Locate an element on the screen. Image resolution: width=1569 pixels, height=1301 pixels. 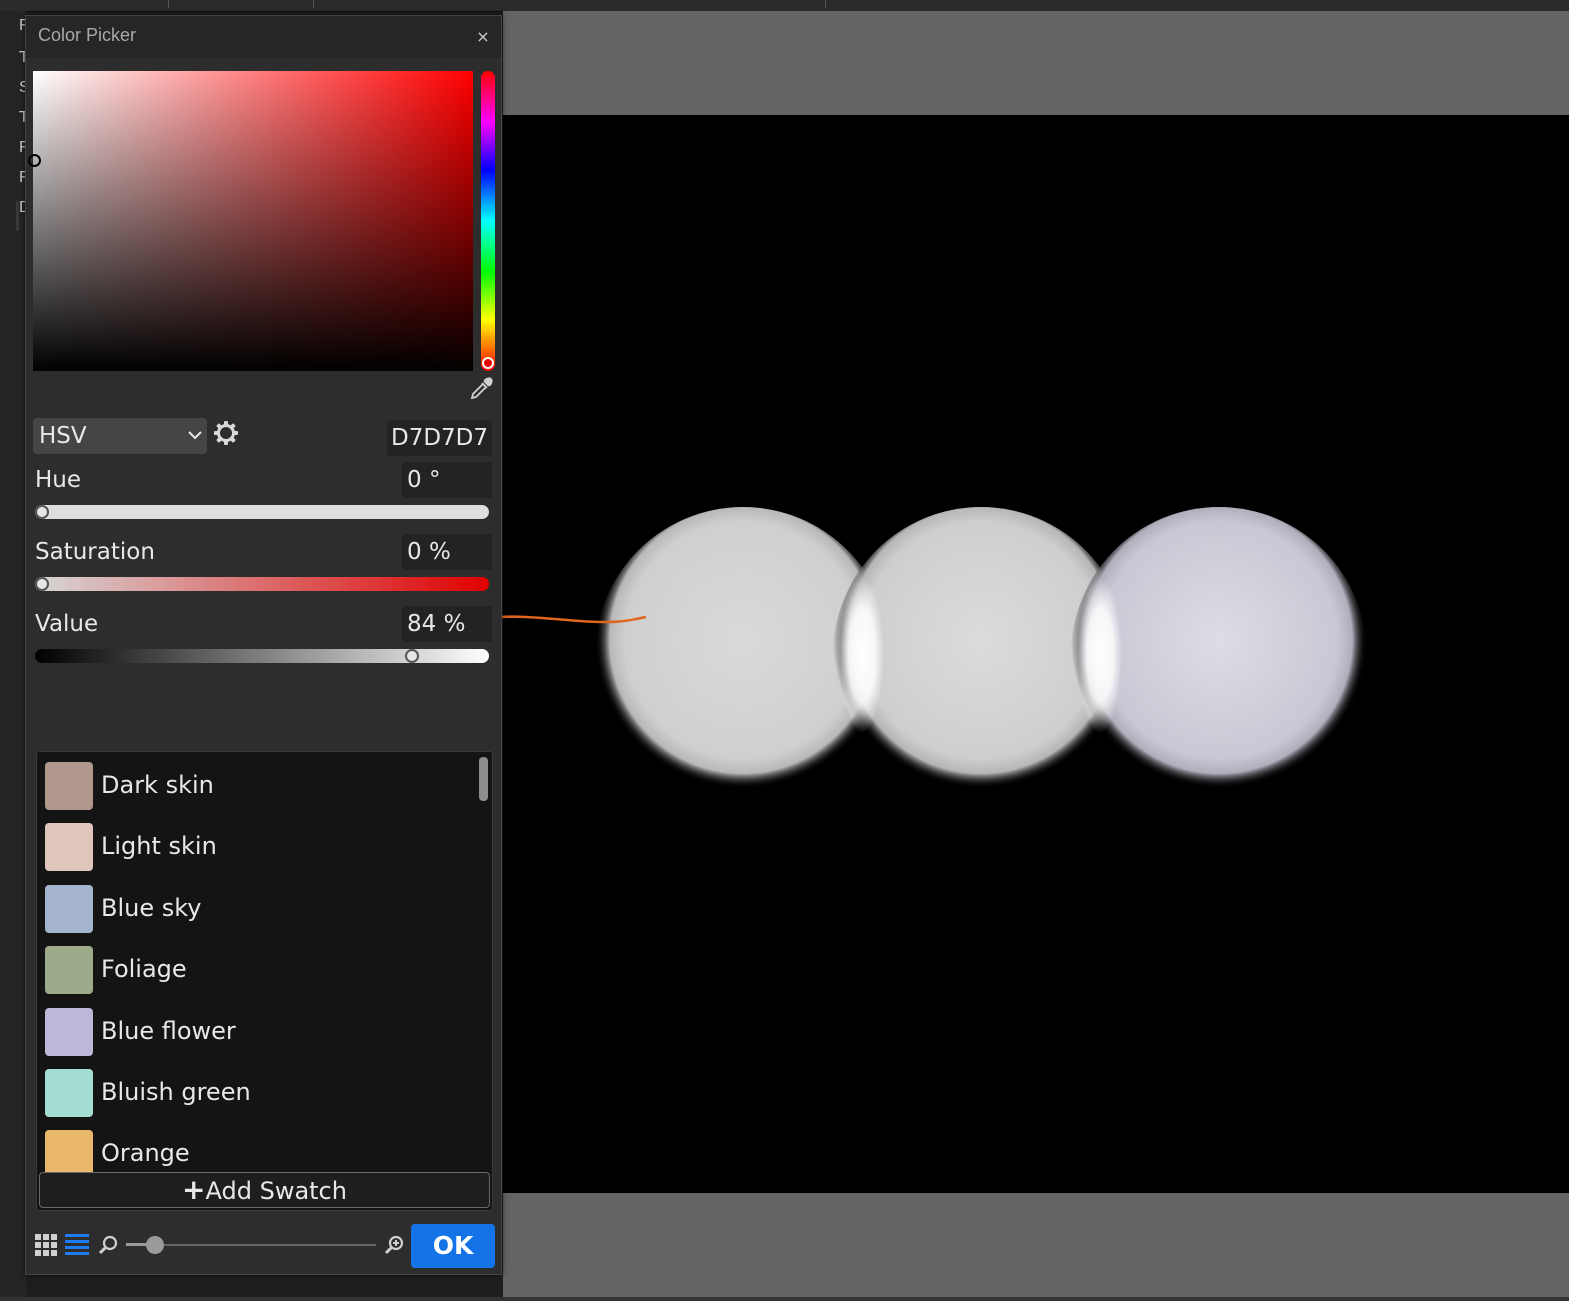
color-mode-value: HSV is located at coordinates (63, 436).